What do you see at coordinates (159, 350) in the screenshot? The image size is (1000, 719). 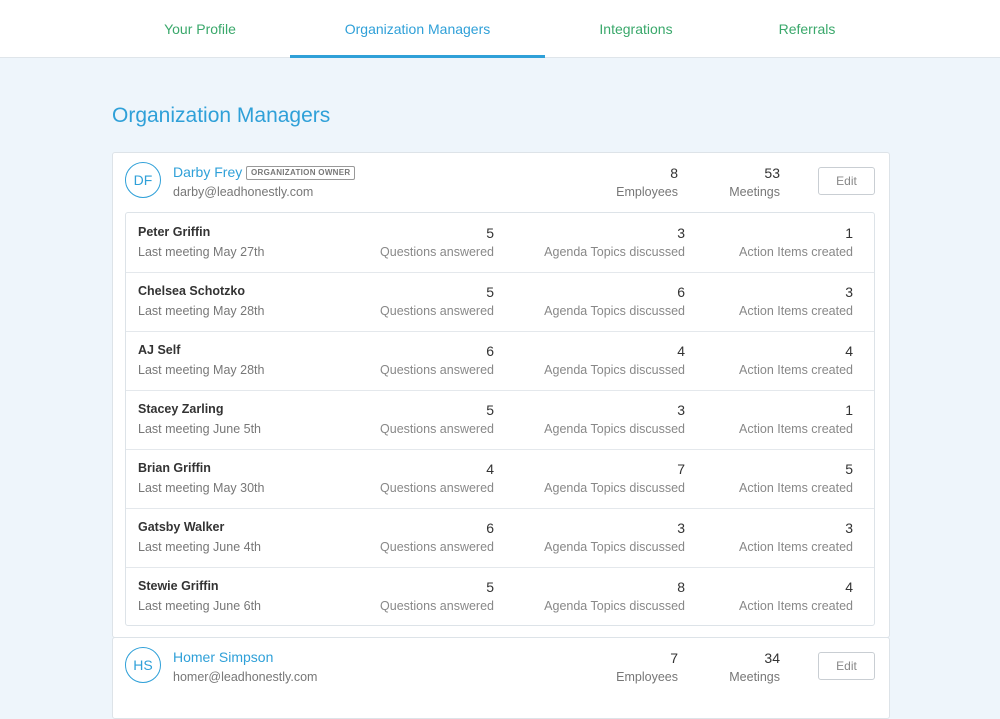 I see `report-name: AJ Self` at bounding box center [159, 350].